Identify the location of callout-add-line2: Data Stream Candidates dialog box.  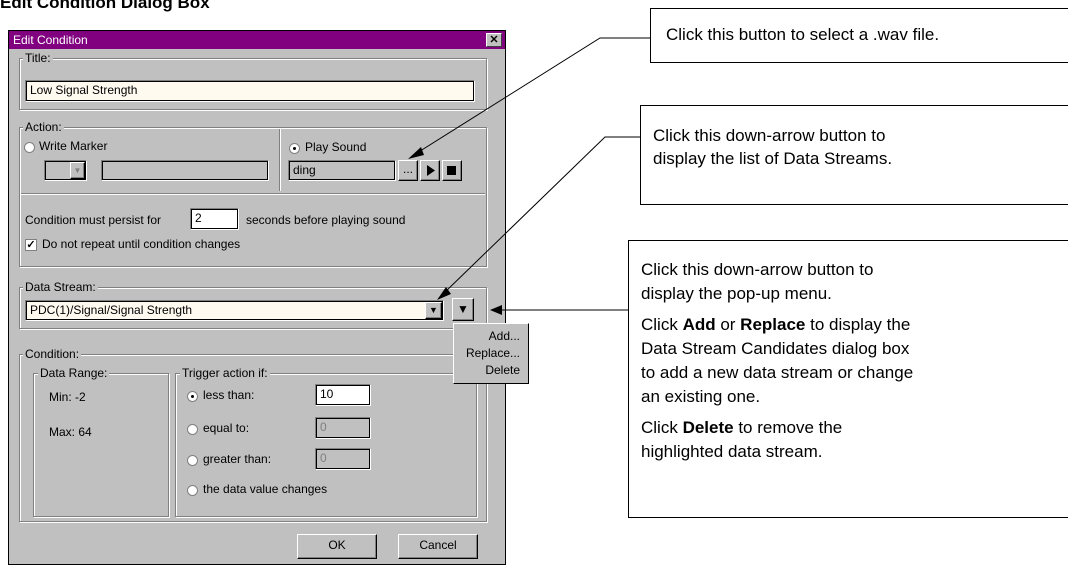
(775, 348).